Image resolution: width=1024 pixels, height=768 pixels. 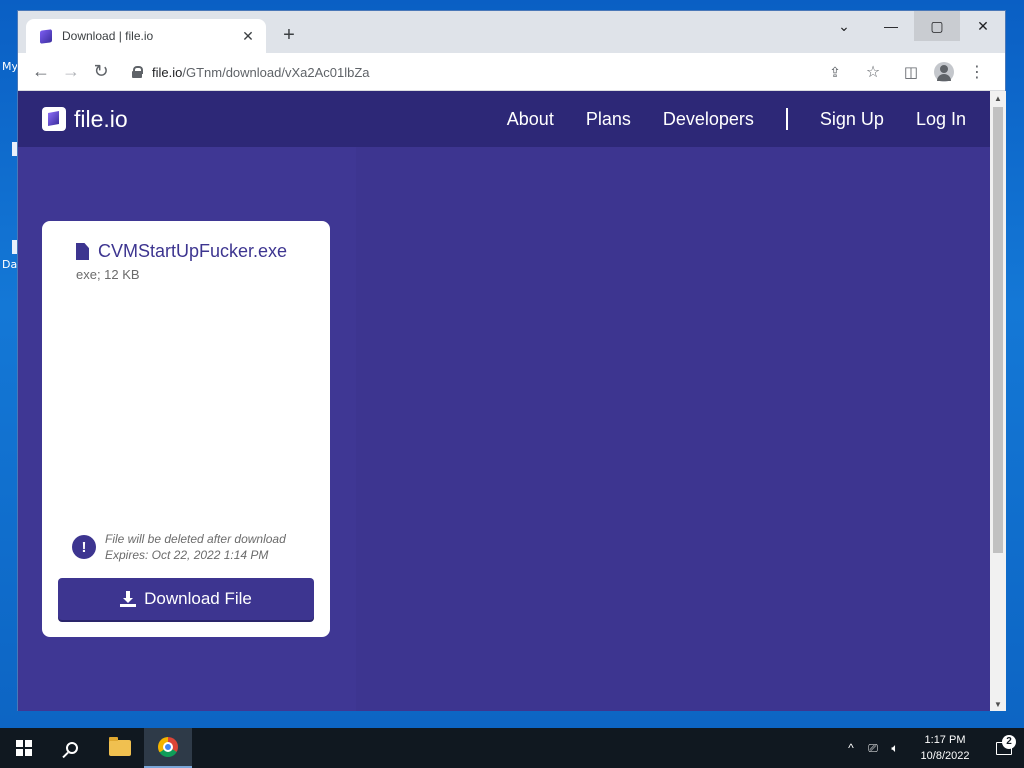 What do you see at coordinates (852, 119) in the screenshot?
I see `nav-sign-up: Sign Up` at bounding box center [852, 119].